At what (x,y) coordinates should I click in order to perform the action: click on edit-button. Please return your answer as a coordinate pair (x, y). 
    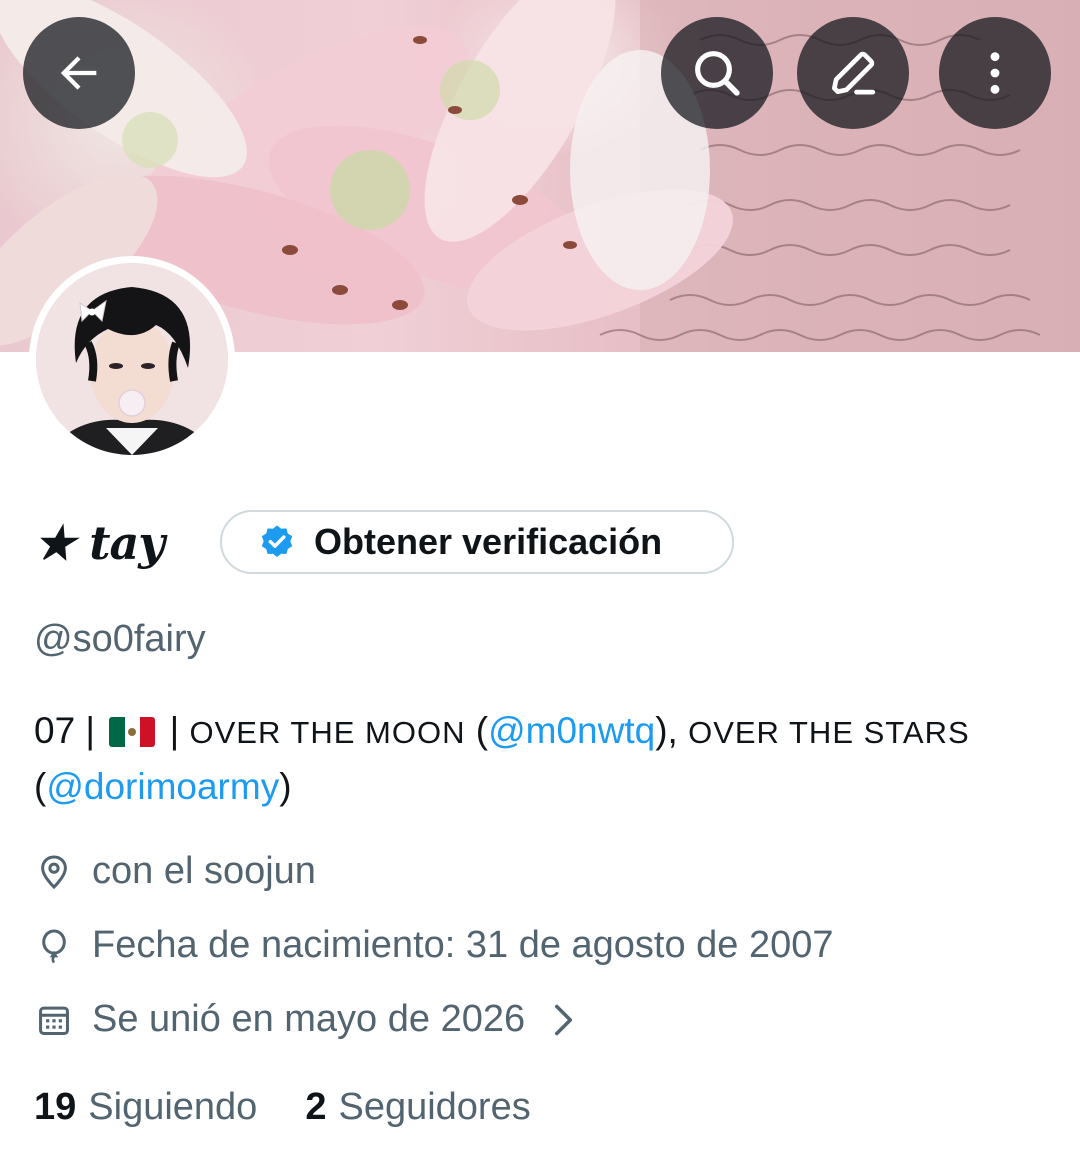
    Looking at the image, I should click on (853, 73).